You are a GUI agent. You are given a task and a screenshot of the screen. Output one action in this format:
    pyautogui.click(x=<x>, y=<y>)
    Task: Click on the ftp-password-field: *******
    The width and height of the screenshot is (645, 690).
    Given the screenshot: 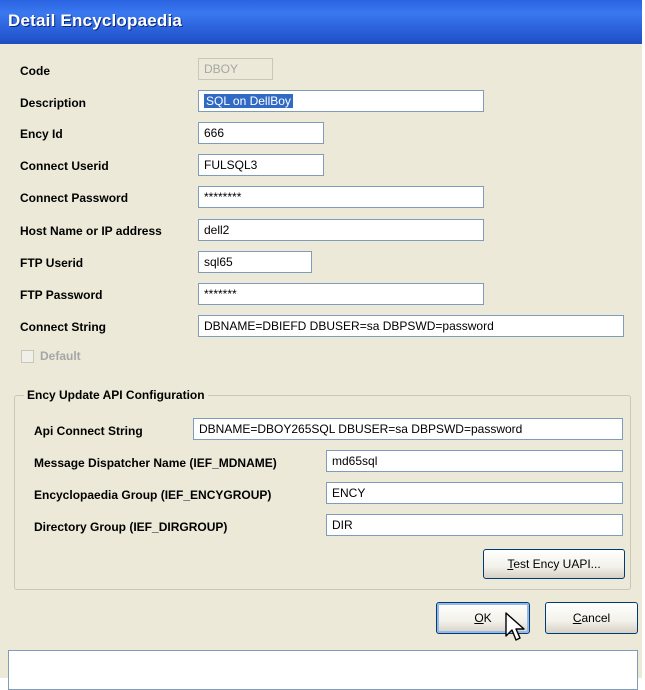 What is the action you would take?
    pyautogui.click(x=341, y=294)
    